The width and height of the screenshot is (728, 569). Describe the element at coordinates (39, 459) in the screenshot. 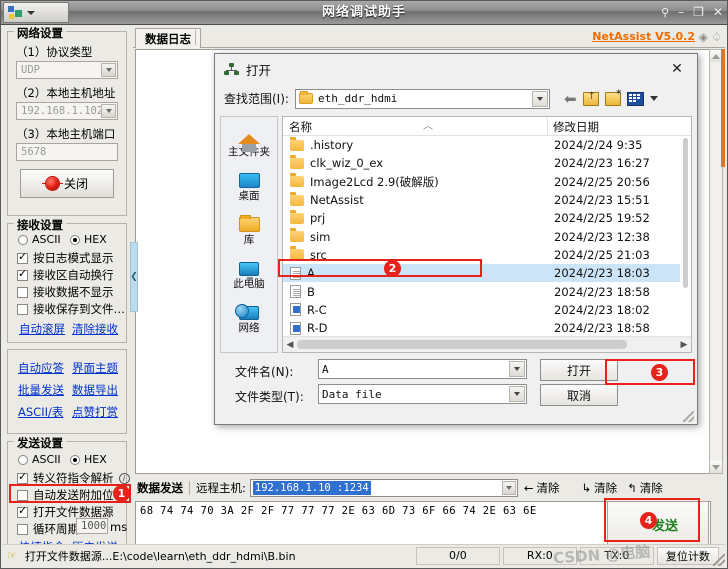

I see `send-ascii-radio: ASCII` at that location.